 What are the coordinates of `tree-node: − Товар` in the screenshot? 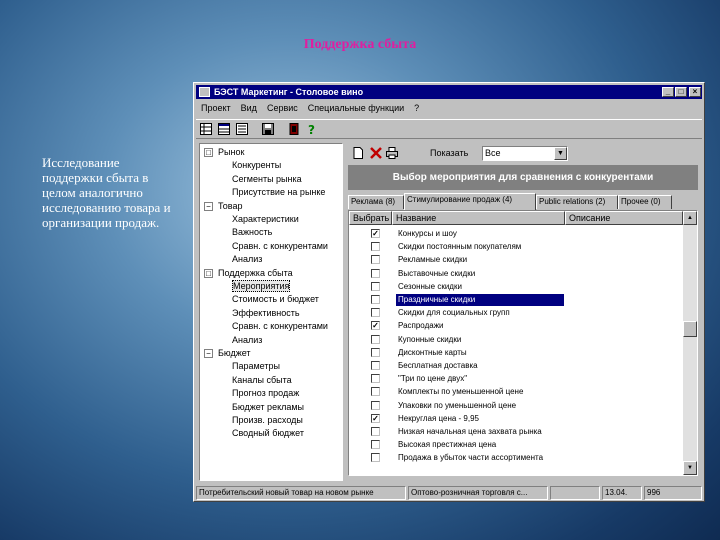 It's located at (221, 206).